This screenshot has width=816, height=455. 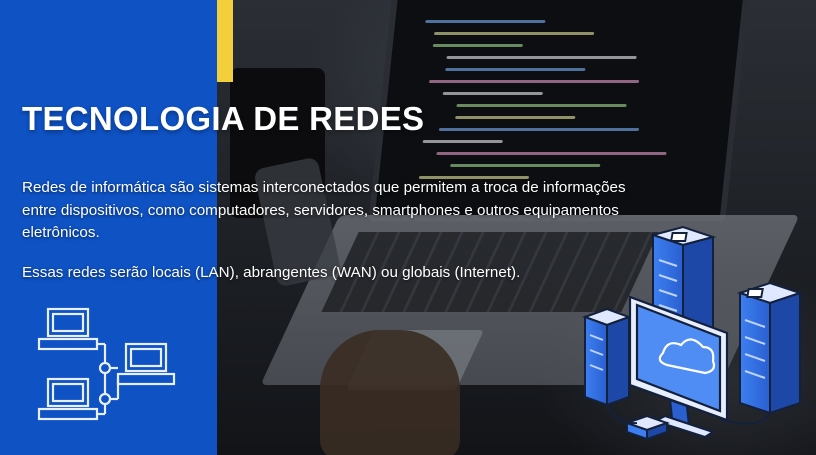 What do you see at coordinates (693, 333) in the screenshot?
I see `server-cloud-illustration` at bounding box center [693, 333].